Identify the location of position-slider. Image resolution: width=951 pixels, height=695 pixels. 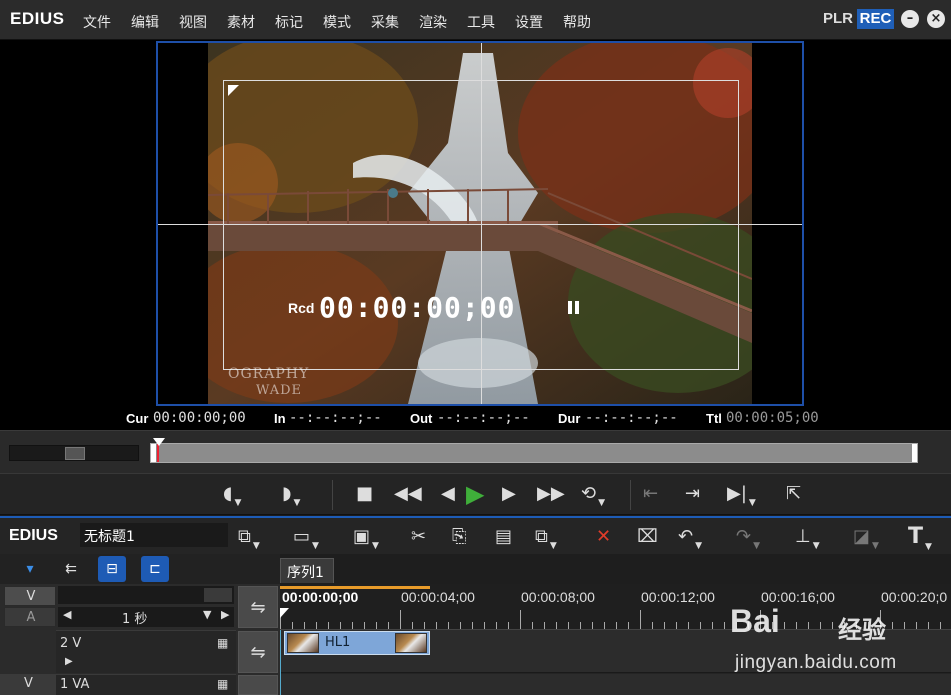
(534, 450).